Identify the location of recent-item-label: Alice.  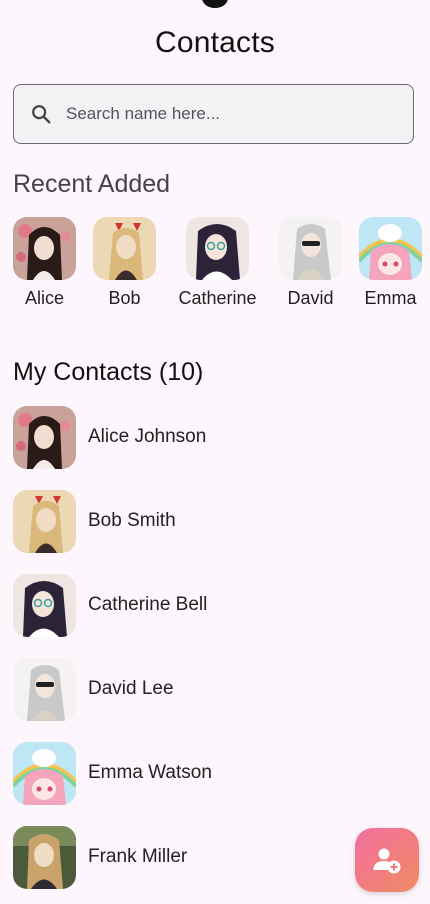
(44, 298).